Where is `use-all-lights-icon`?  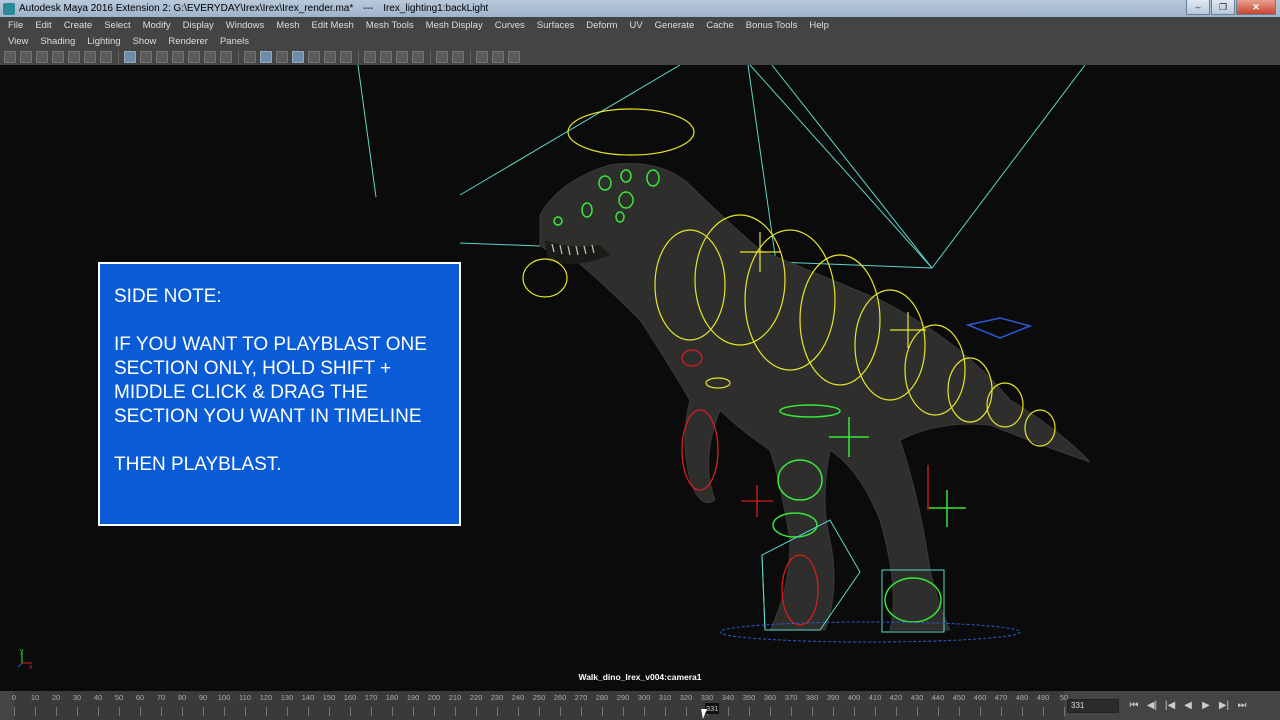
use-all-lights-icon is located at coordinates (330, 56).